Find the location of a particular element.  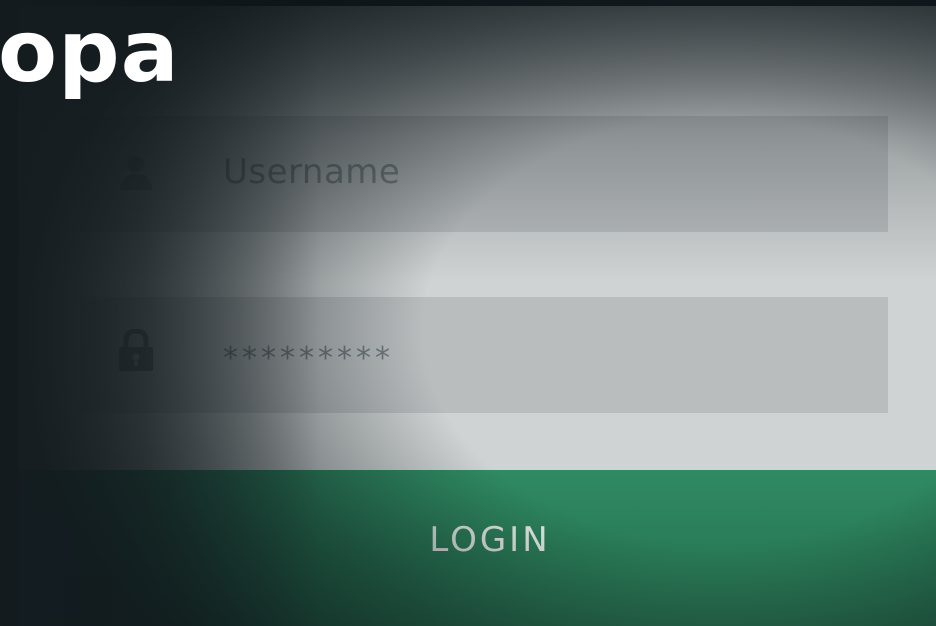

headline-text: opa is located at coordinates (90, 52).